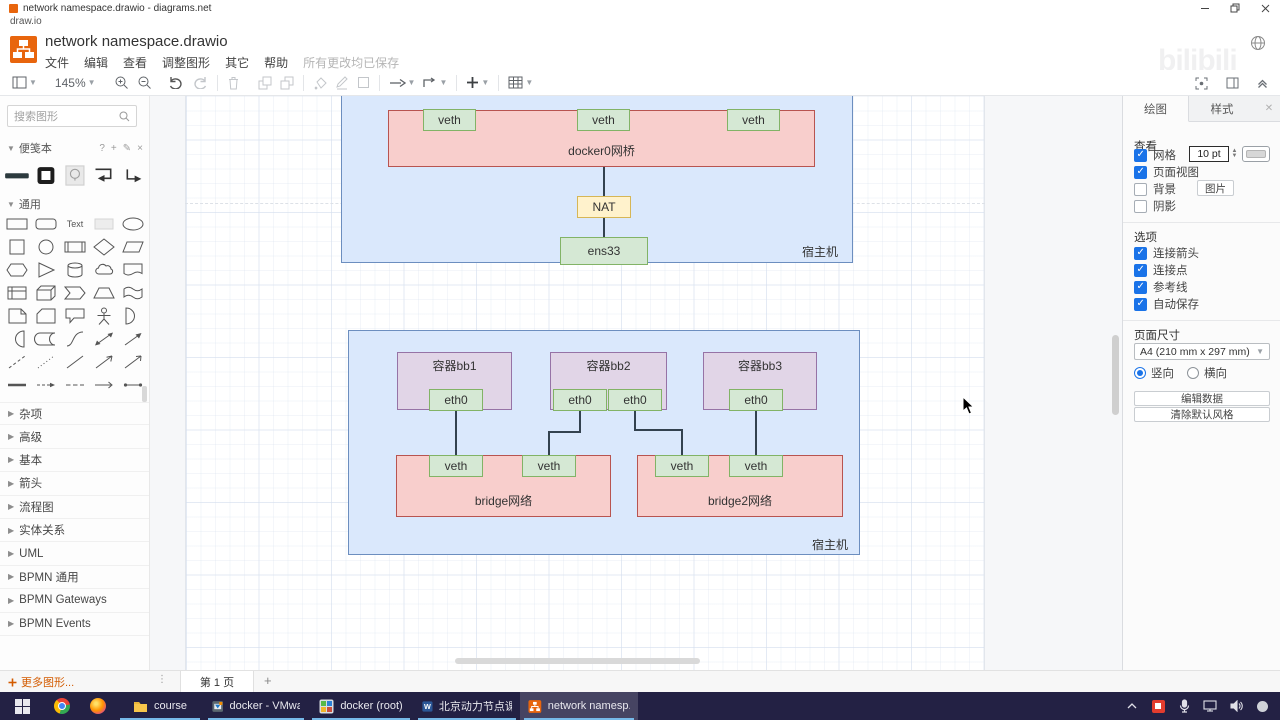  I want to click on dashed-link-arrow-shape, so click(46, 384).